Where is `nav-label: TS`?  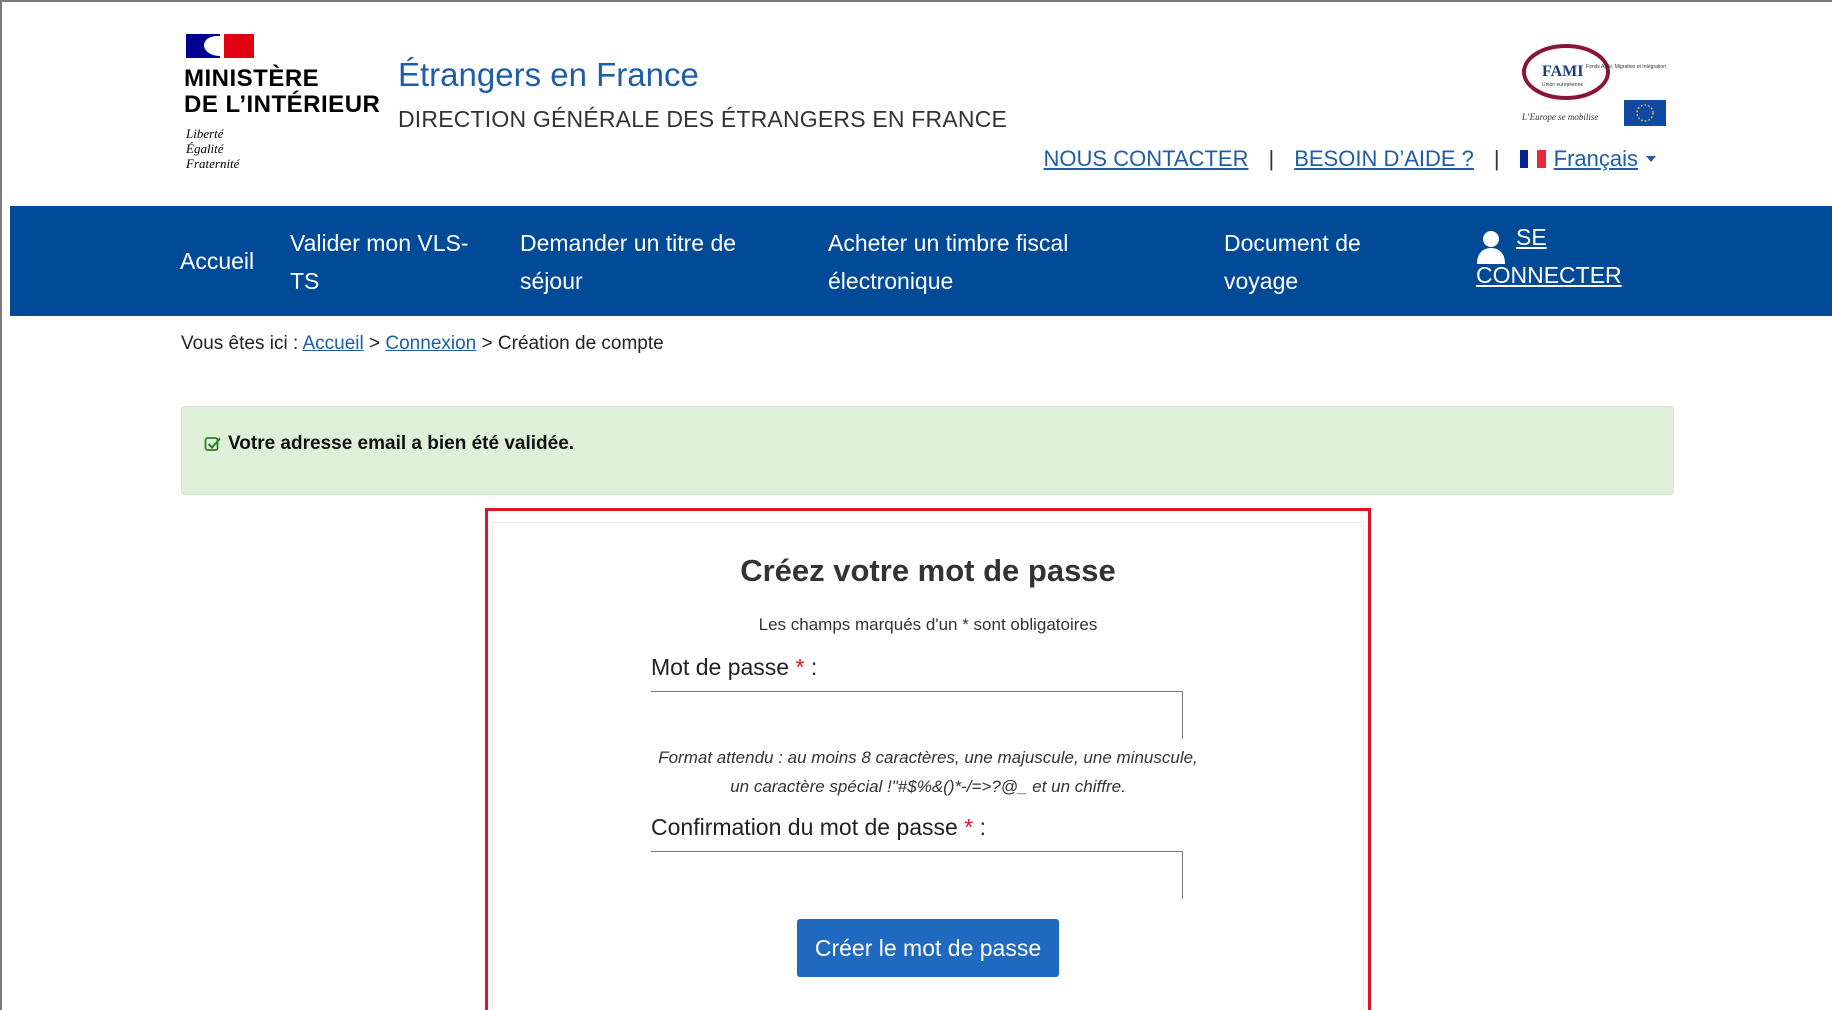 nav-label: TS is located at coordinates (305, 281).